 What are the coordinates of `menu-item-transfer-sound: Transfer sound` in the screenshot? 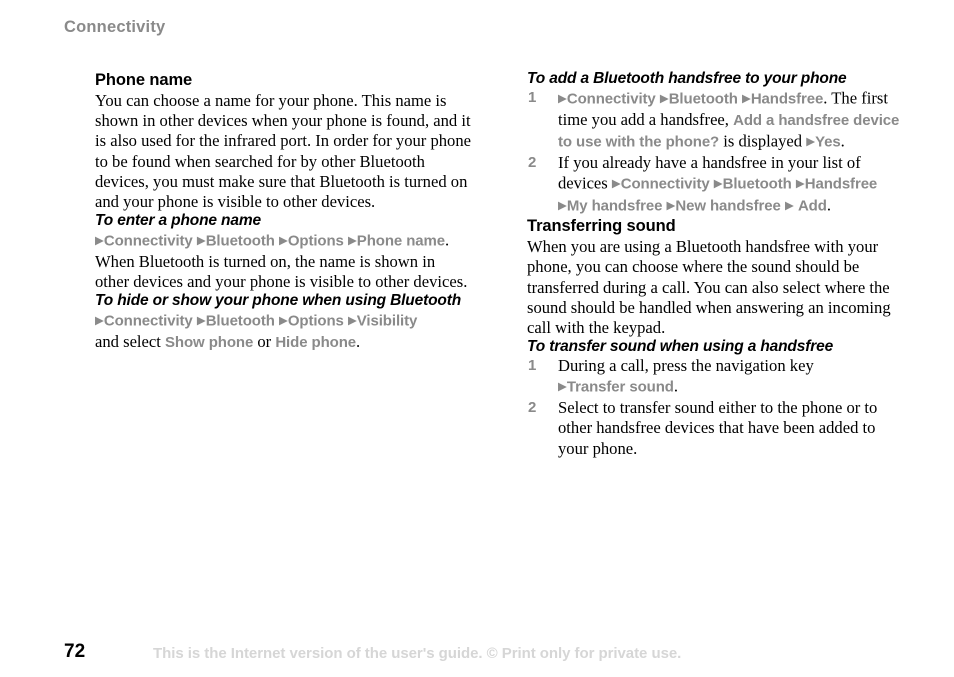 It's located at (620, 387).